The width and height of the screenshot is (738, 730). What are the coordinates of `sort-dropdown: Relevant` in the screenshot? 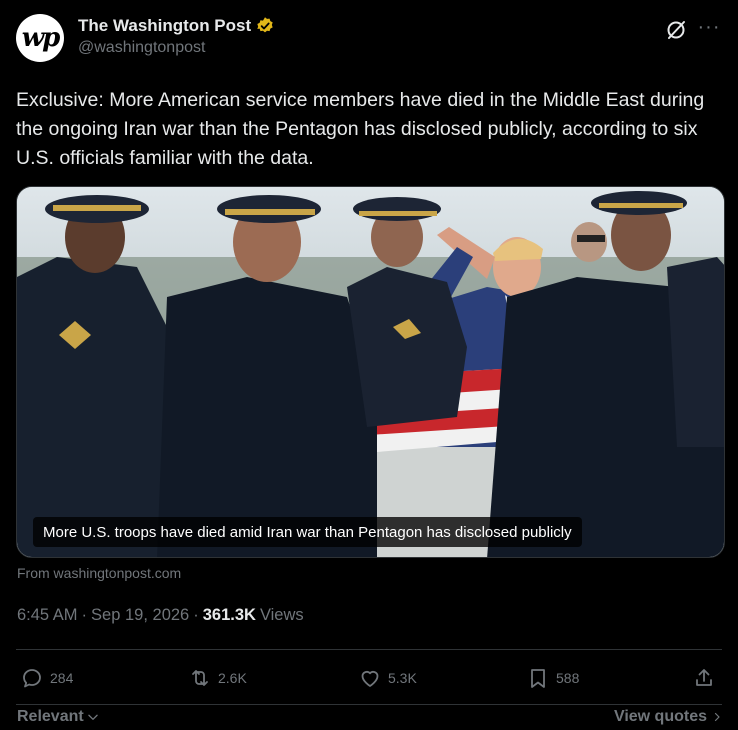 It's located at (58, 717).